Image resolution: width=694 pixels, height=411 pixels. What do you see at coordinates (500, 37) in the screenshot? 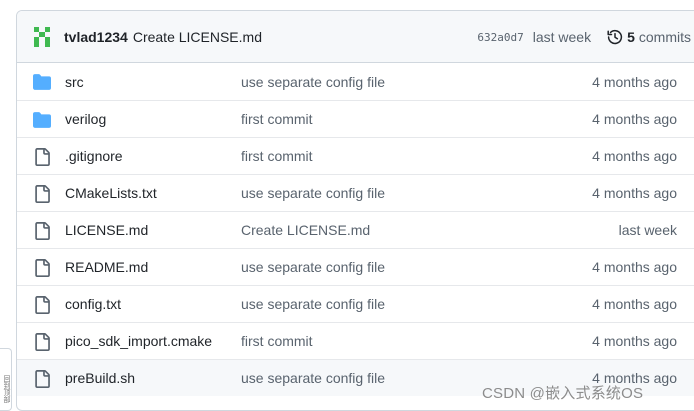
I see `commit-sha: 632a0d7` at bounding box center [500, 37].